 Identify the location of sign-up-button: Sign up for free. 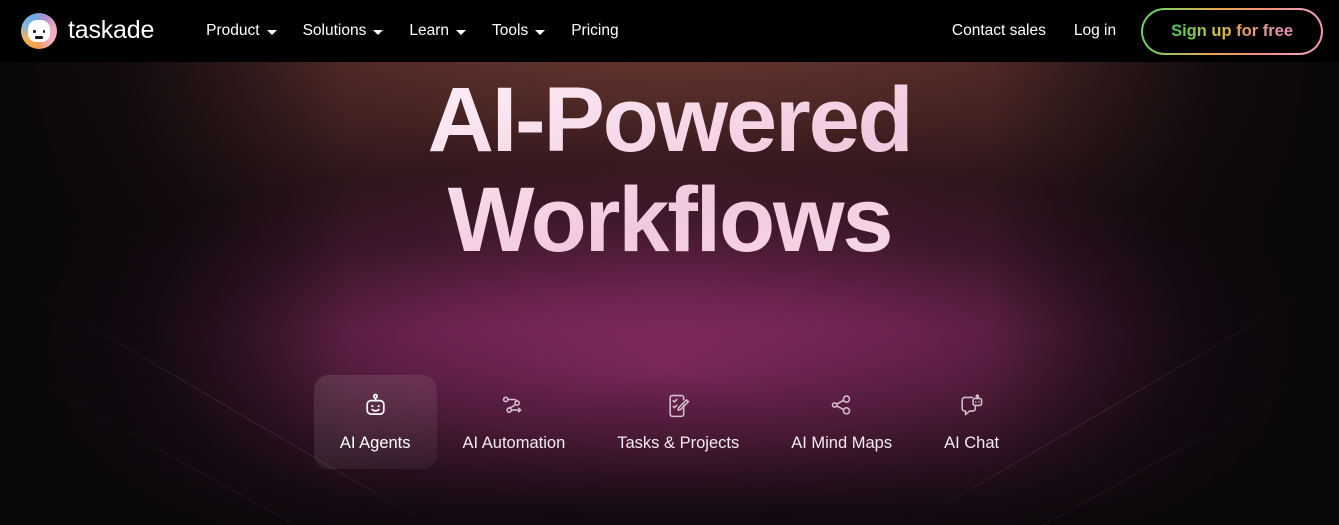
(1232, 31).